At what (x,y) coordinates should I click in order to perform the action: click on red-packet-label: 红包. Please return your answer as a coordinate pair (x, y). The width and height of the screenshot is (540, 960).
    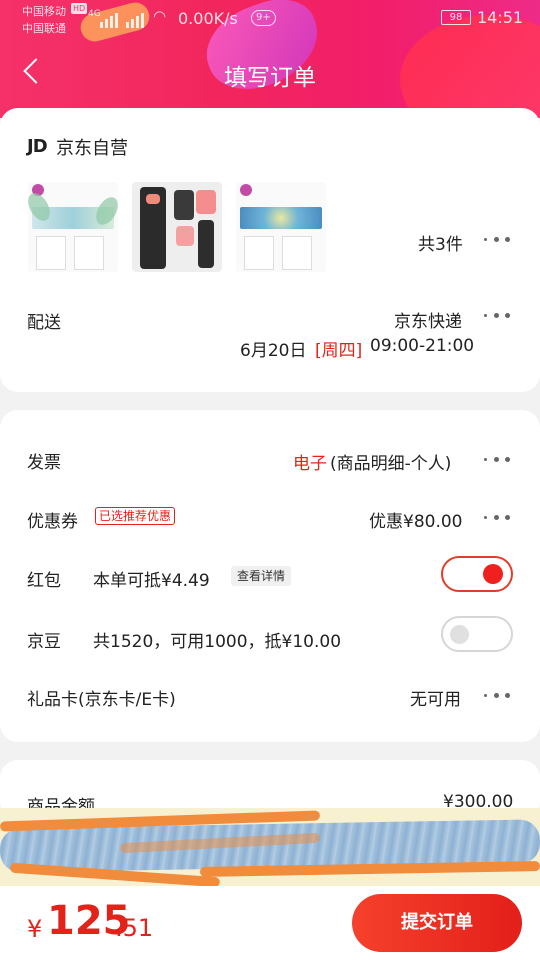
    Looking at the image, I should click on (44, 581).